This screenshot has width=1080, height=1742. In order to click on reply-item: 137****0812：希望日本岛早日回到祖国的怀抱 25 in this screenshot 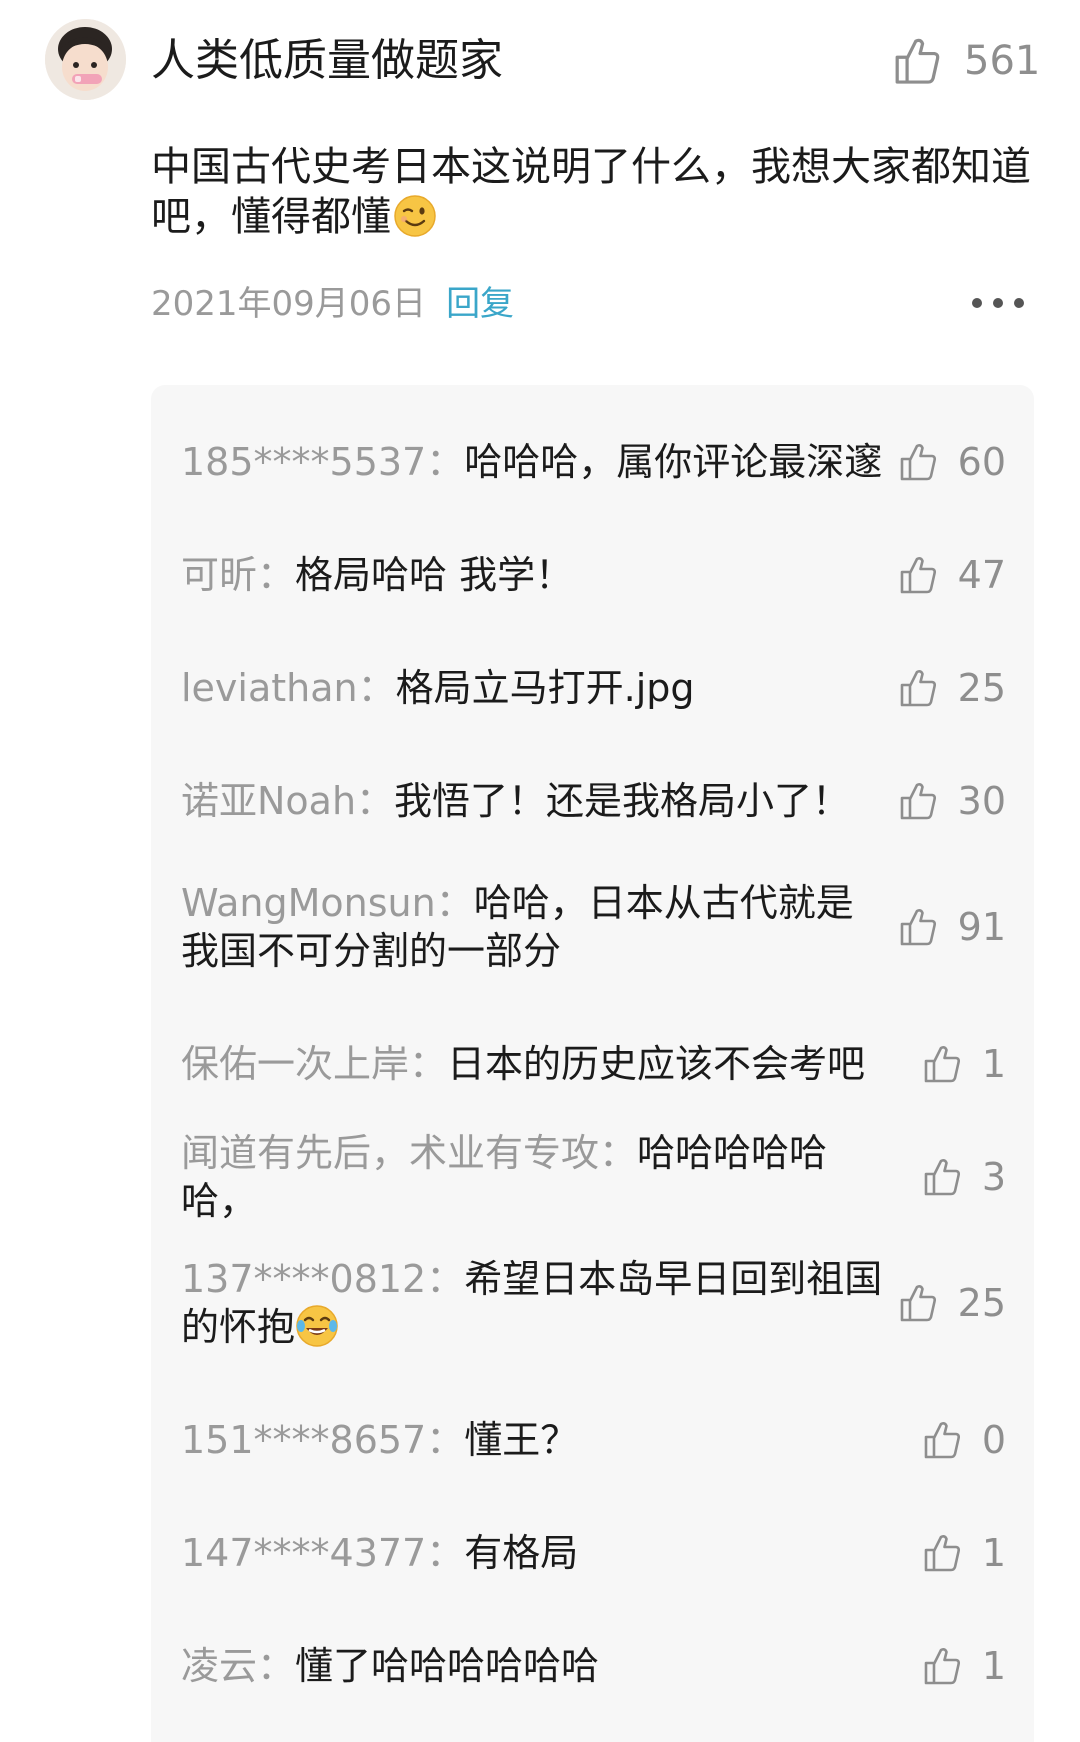, I will do `click(593, 1303)`.